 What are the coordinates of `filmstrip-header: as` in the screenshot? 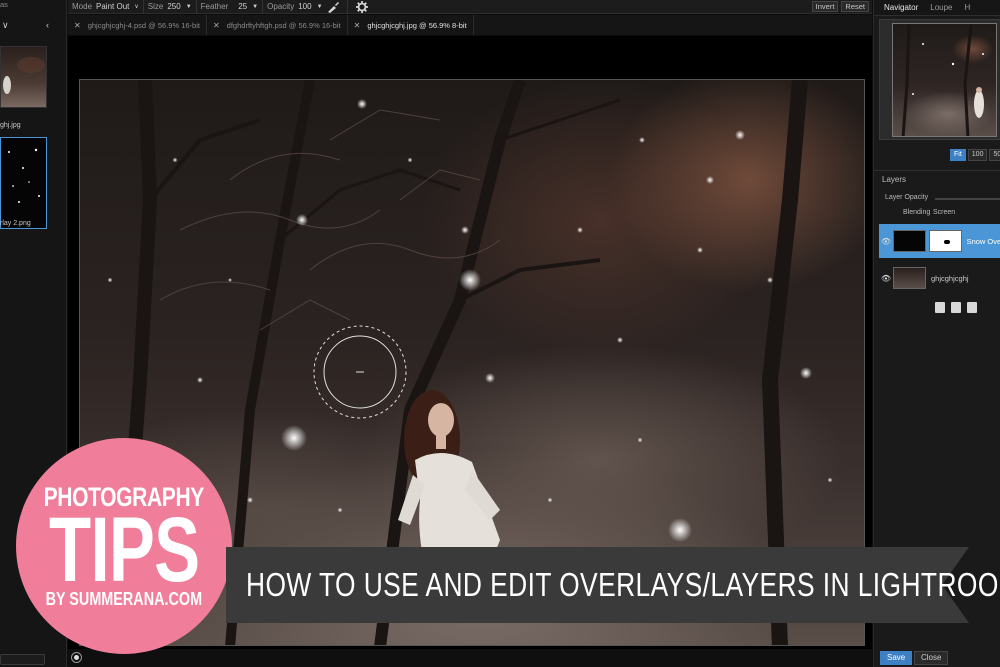 It's located at (4, 4).